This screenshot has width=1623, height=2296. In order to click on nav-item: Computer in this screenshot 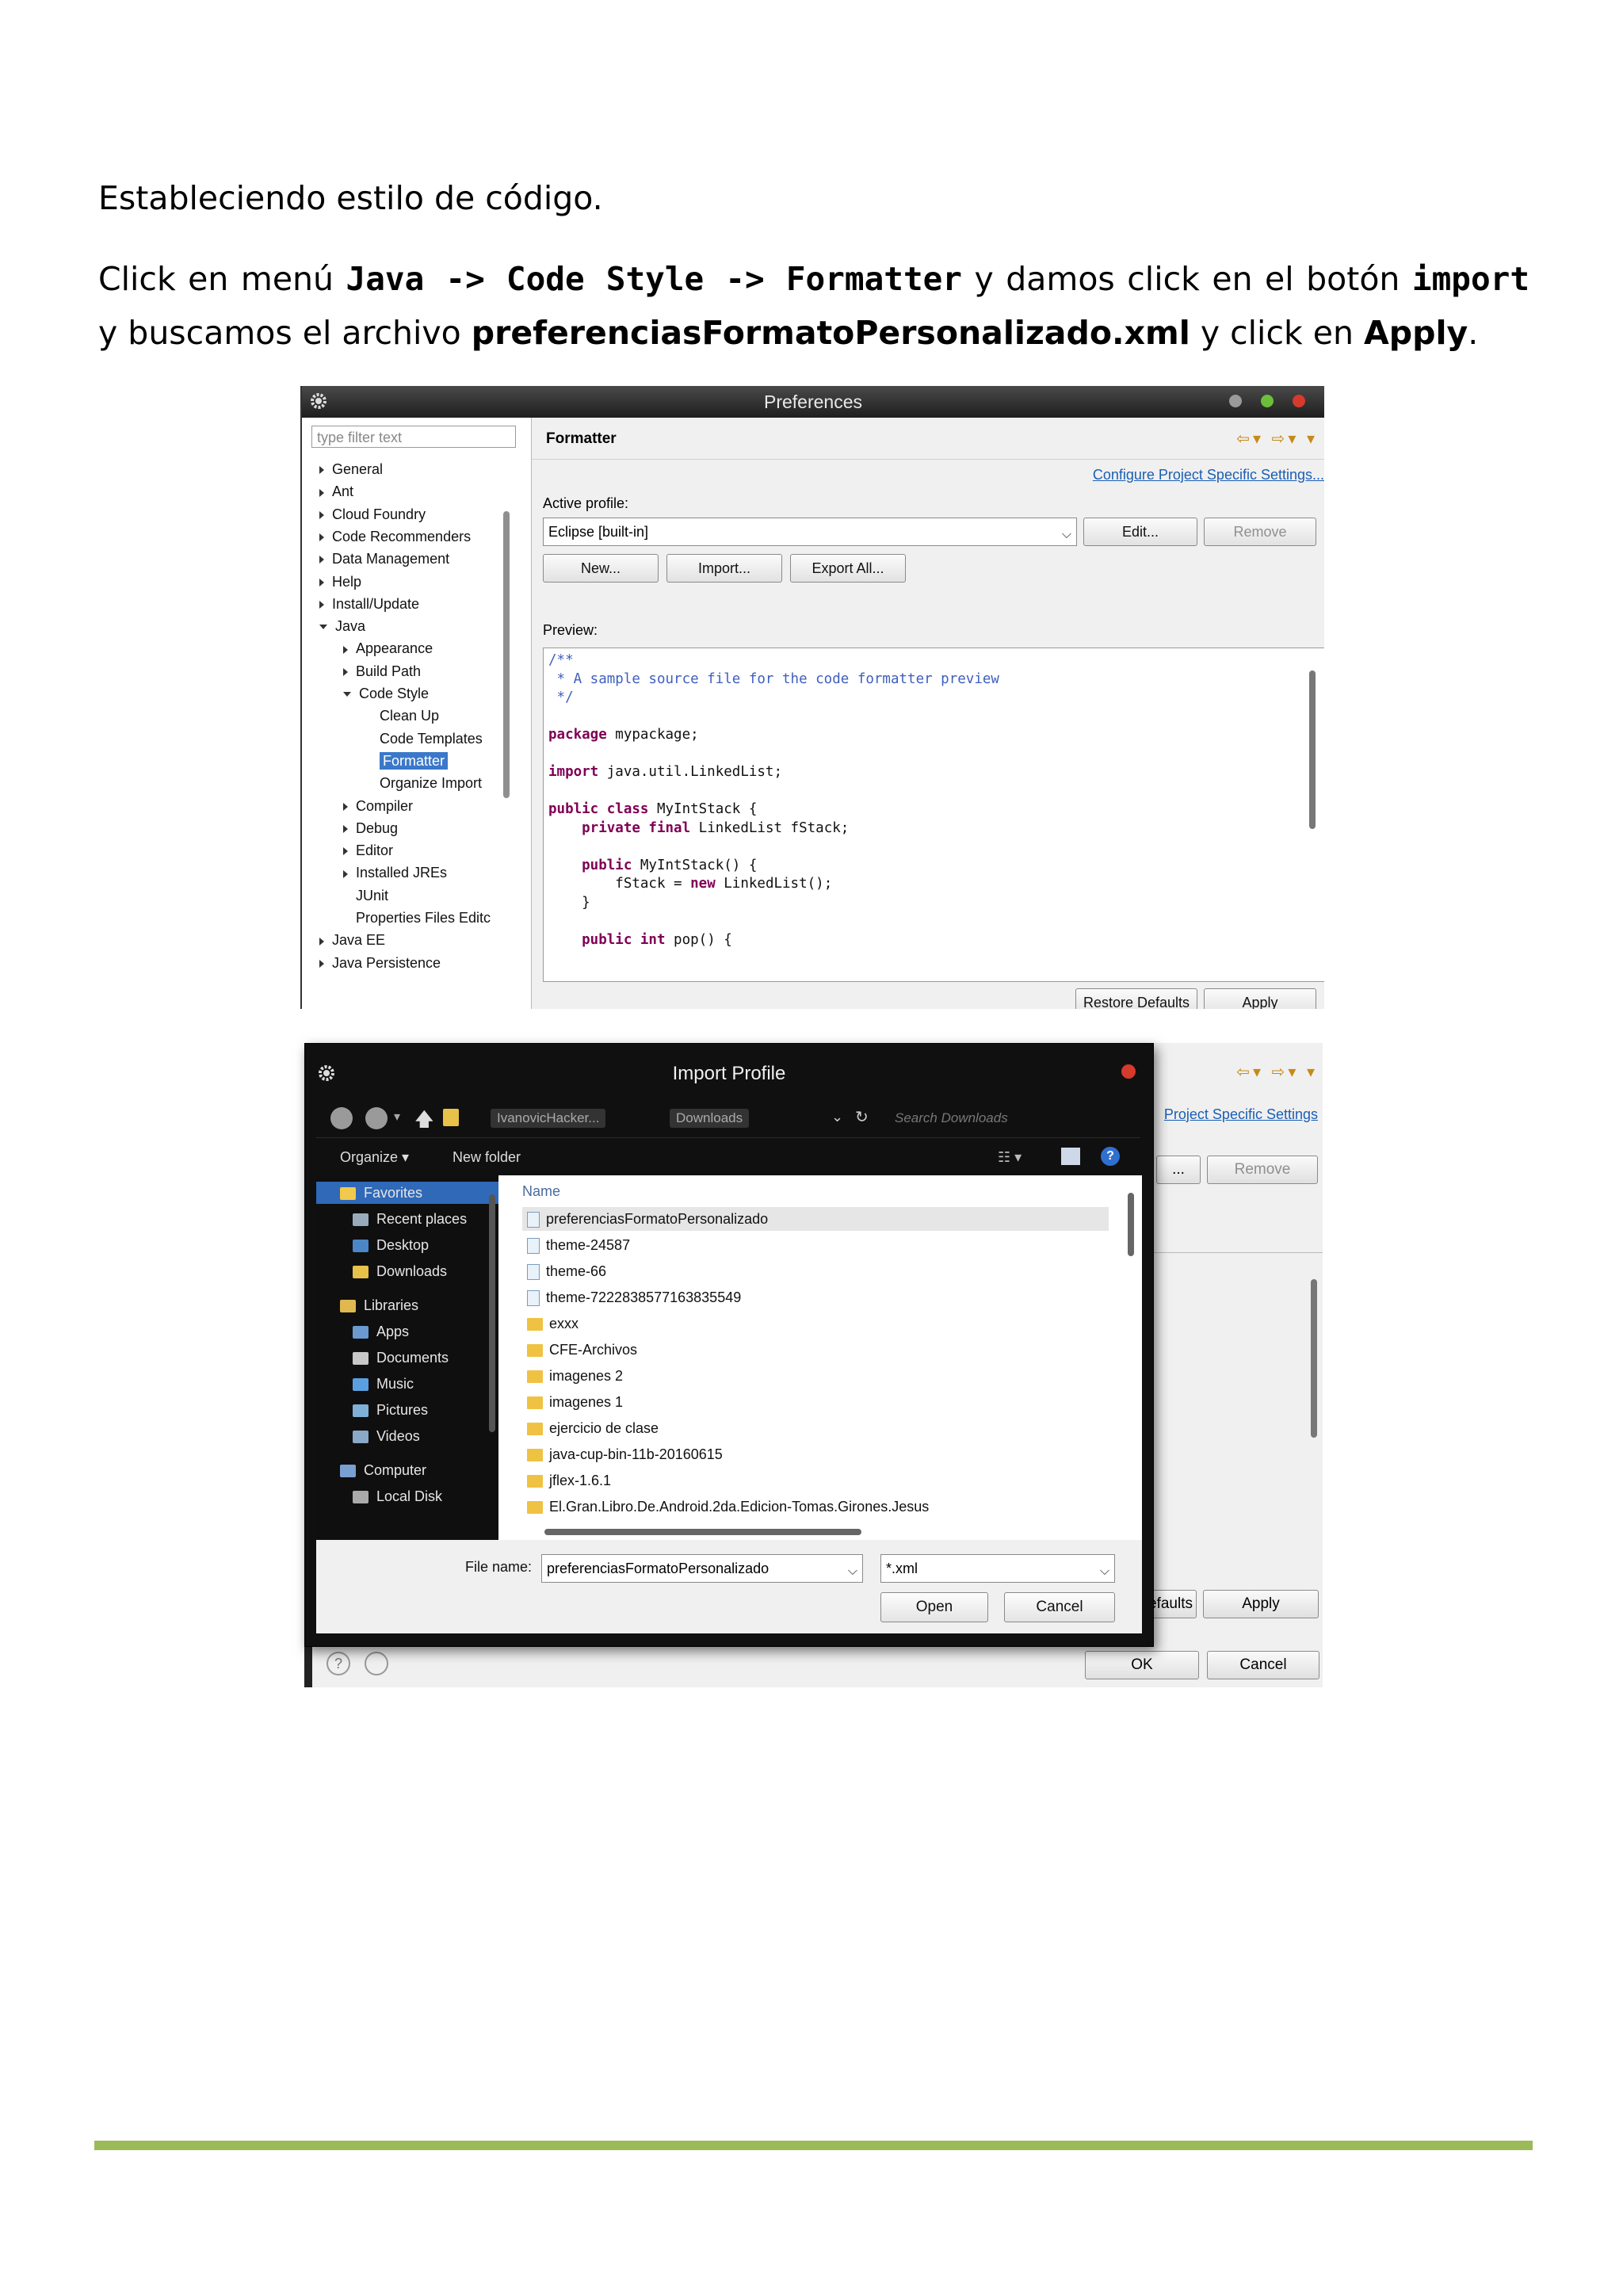, I will do `click(371, 1470)`.